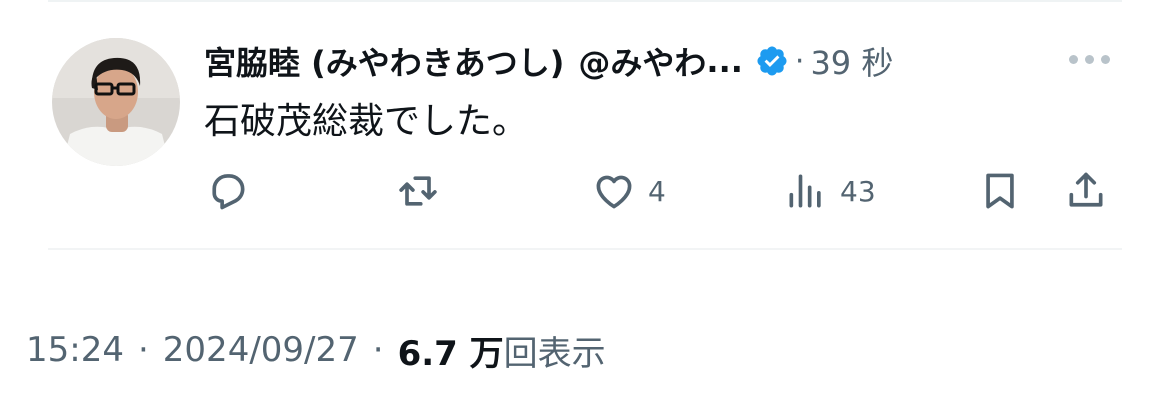  What do you see at coordinates (366, 121) in the screenshot?
I see `post-text: 石破茂総裁でした。` at bounding box center [366, 121].